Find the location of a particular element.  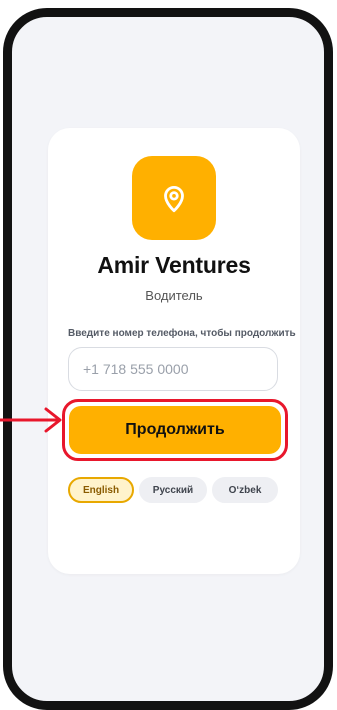

language-selector: English Русский O‘zbek is located at coordinates (173, 490).